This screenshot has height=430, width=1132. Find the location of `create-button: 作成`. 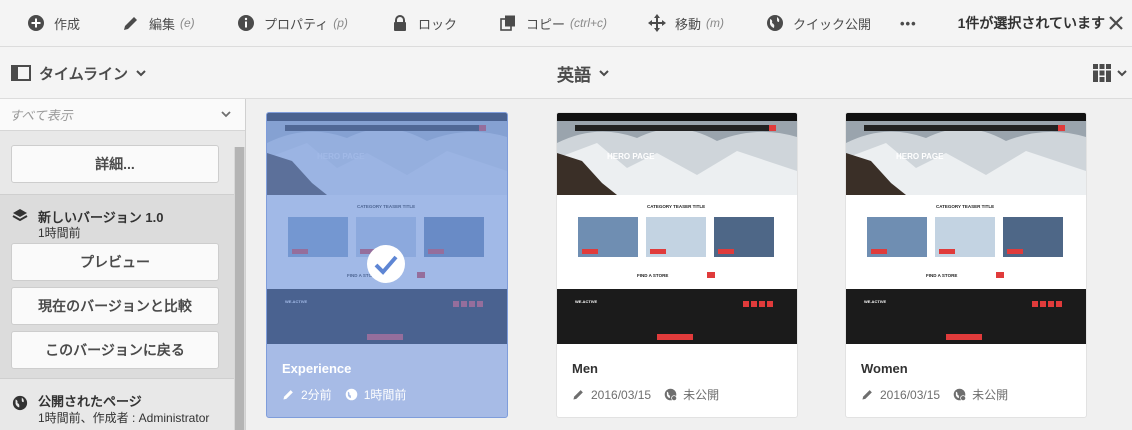

create-button: 作成 is located at coordinates (53, 23).